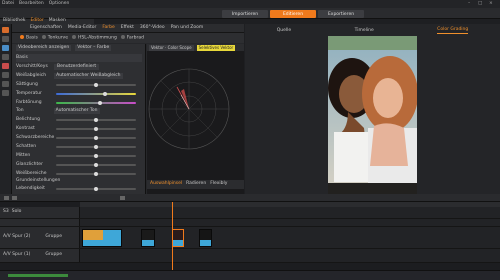 This screenshot has height=280, width=500. I want to click on show-scope-button: Videobereich anzeigen, so click(44, 48).